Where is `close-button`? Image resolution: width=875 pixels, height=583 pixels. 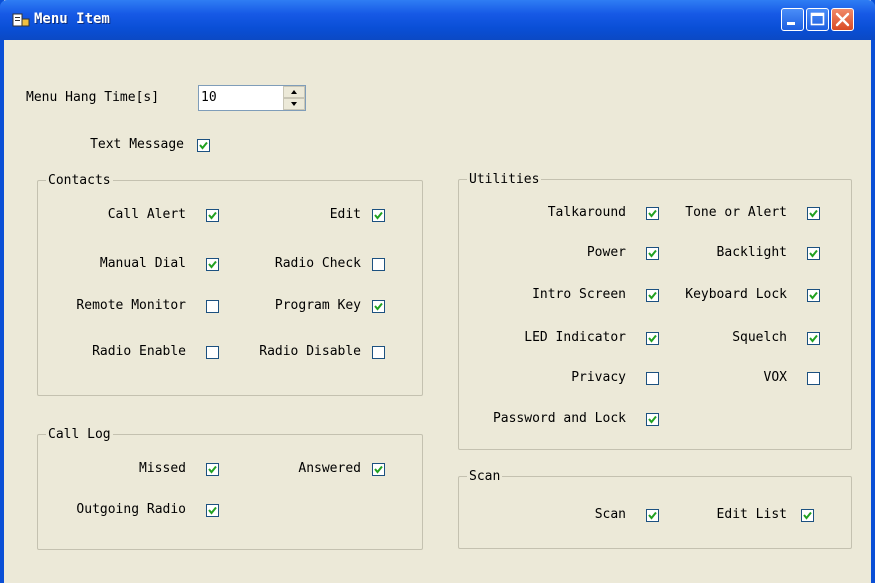 close-button is located at coordinates (842, 19).